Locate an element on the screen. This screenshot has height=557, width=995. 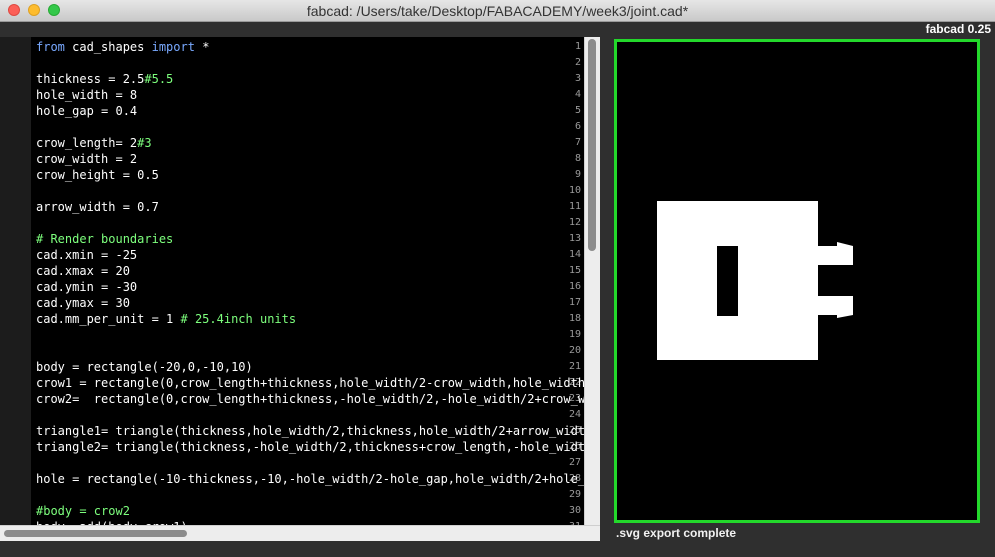
code-token: cad.xmin = -25 is located at coordinates (87, 255).